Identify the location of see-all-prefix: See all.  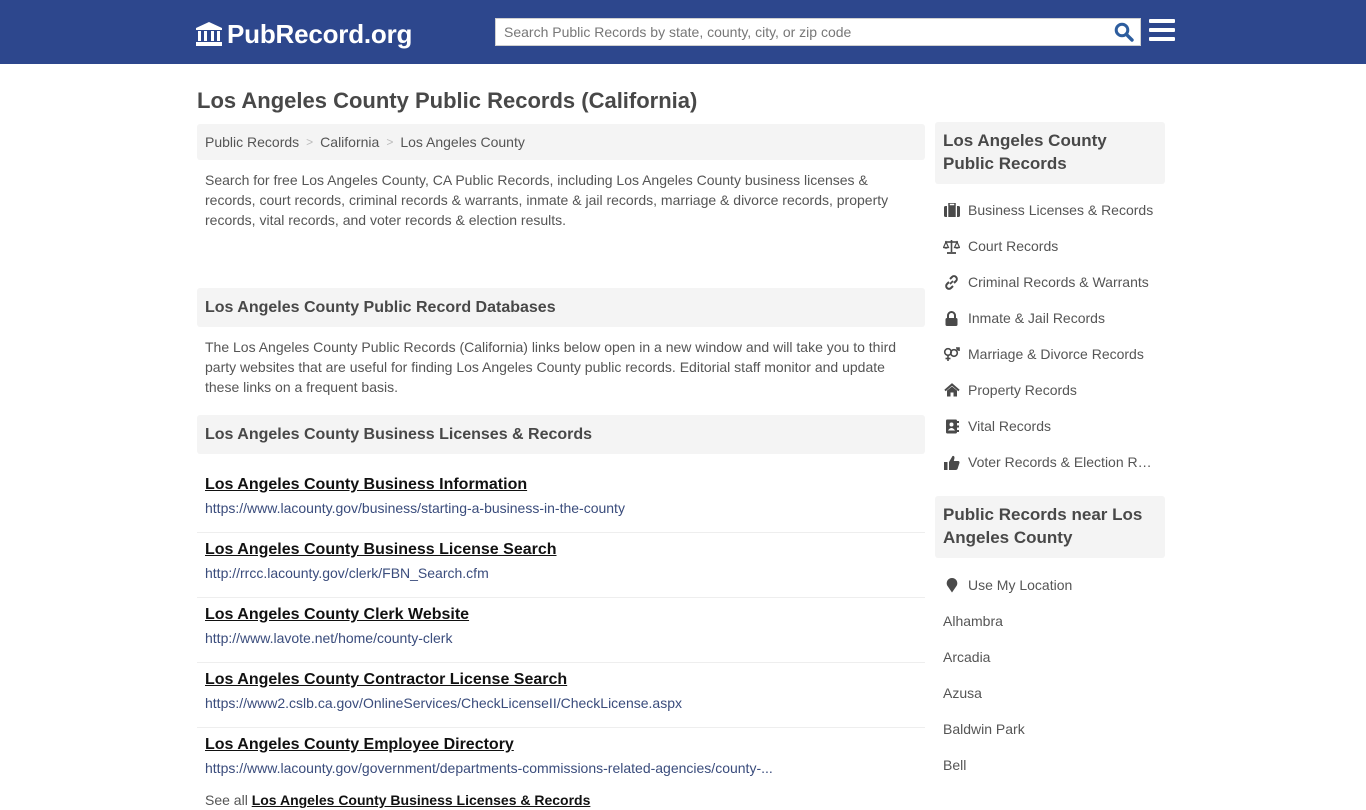
(226, 800).